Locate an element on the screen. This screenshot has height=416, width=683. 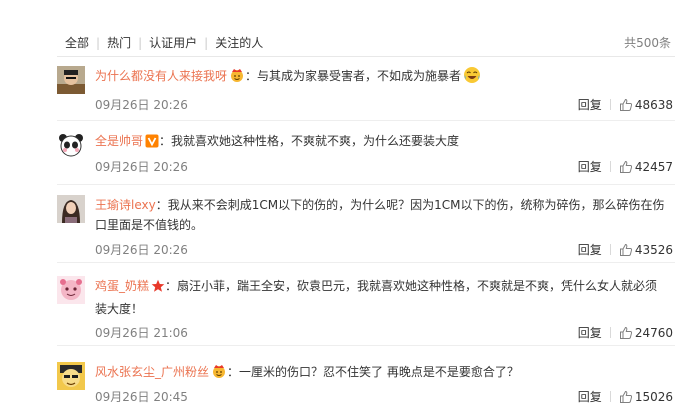
username: 为什么都没有人来接我呀 is located at coordinates (161, 76).